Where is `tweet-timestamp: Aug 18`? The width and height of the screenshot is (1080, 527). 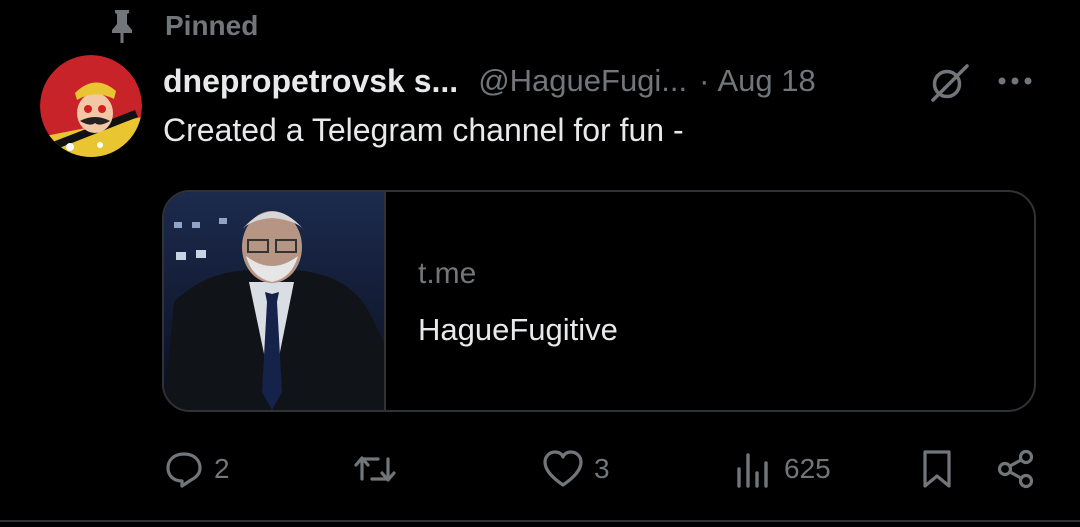
tweet-timestamp: Aug 18 is located at coordinates (766, 81).